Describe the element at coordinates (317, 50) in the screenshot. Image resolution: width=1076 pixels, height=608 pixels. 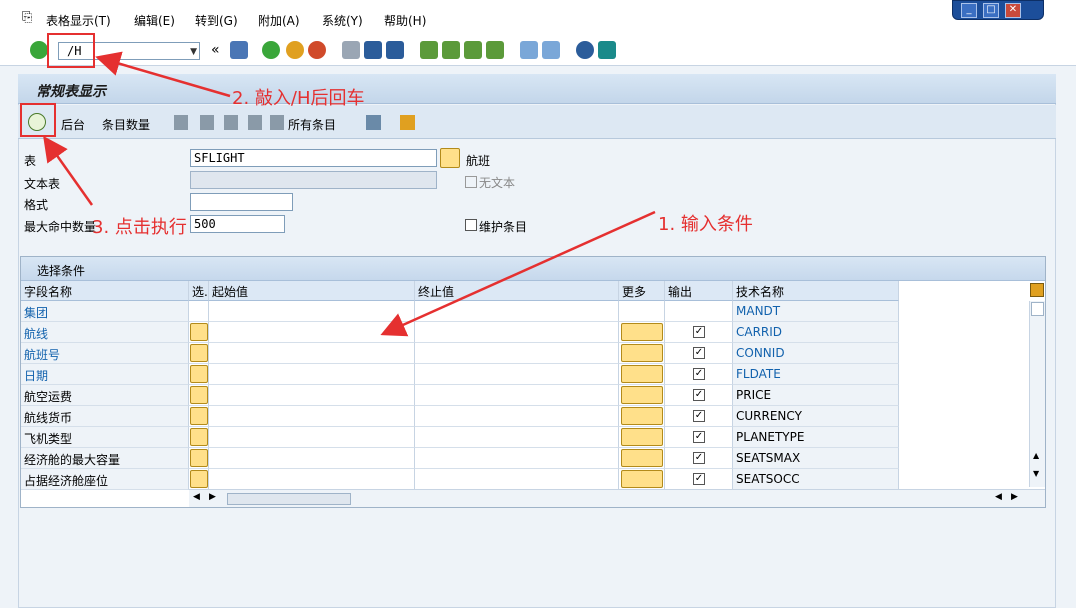
I see `cancel-icon` at that location.